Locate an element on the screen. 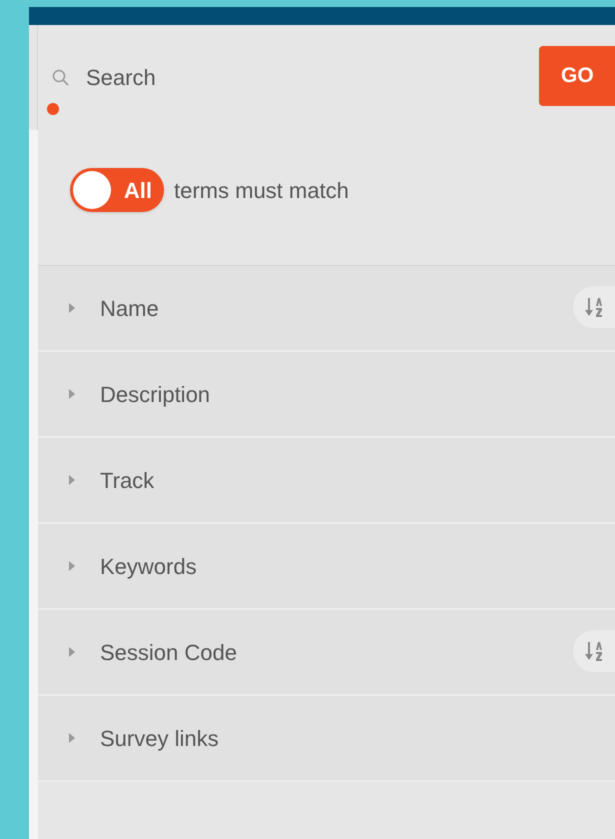  toggle-switch: All is located at coordinates (117, 190).